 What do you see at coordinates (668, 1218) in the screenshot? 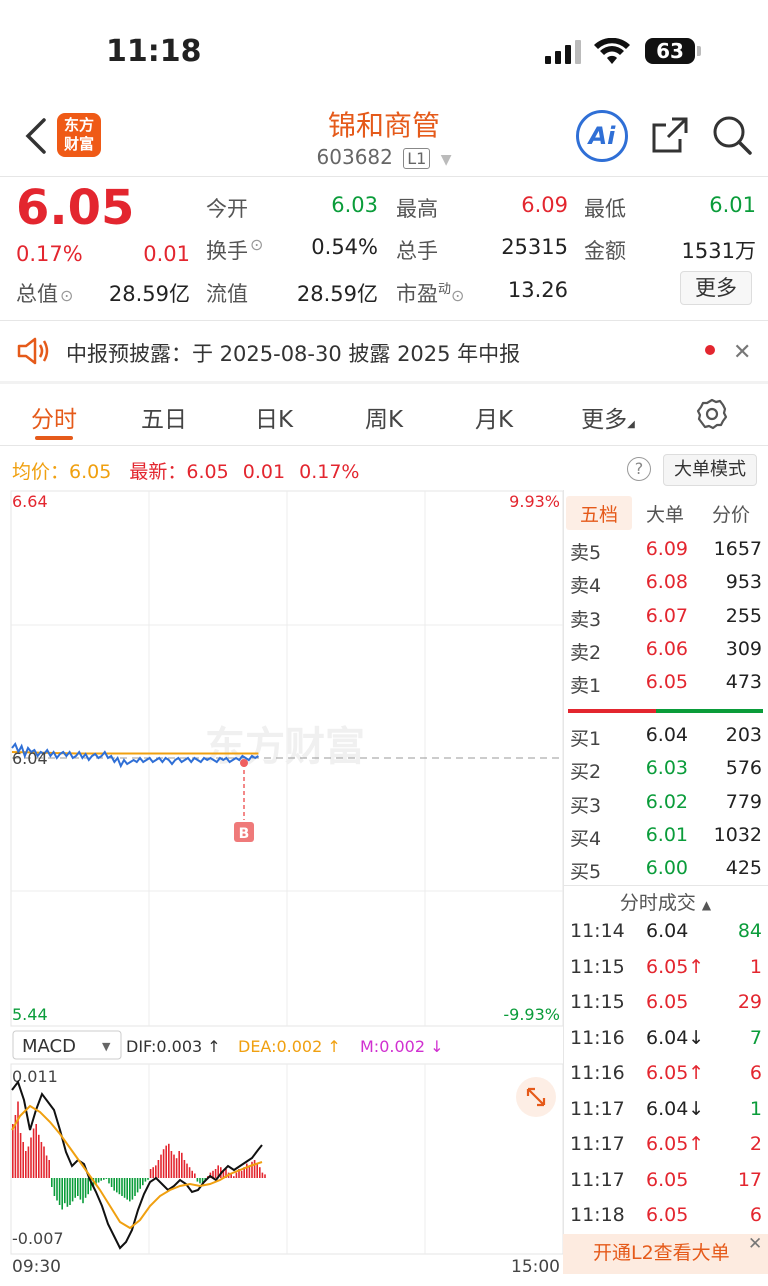
I see `trade-row: 11:18 6.05 6` at bounding box center [668, 1218].